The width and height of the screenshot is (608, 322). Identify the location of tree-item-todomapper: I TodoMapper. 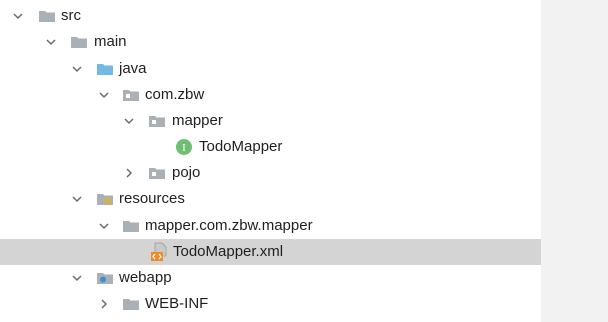
(270, 147).